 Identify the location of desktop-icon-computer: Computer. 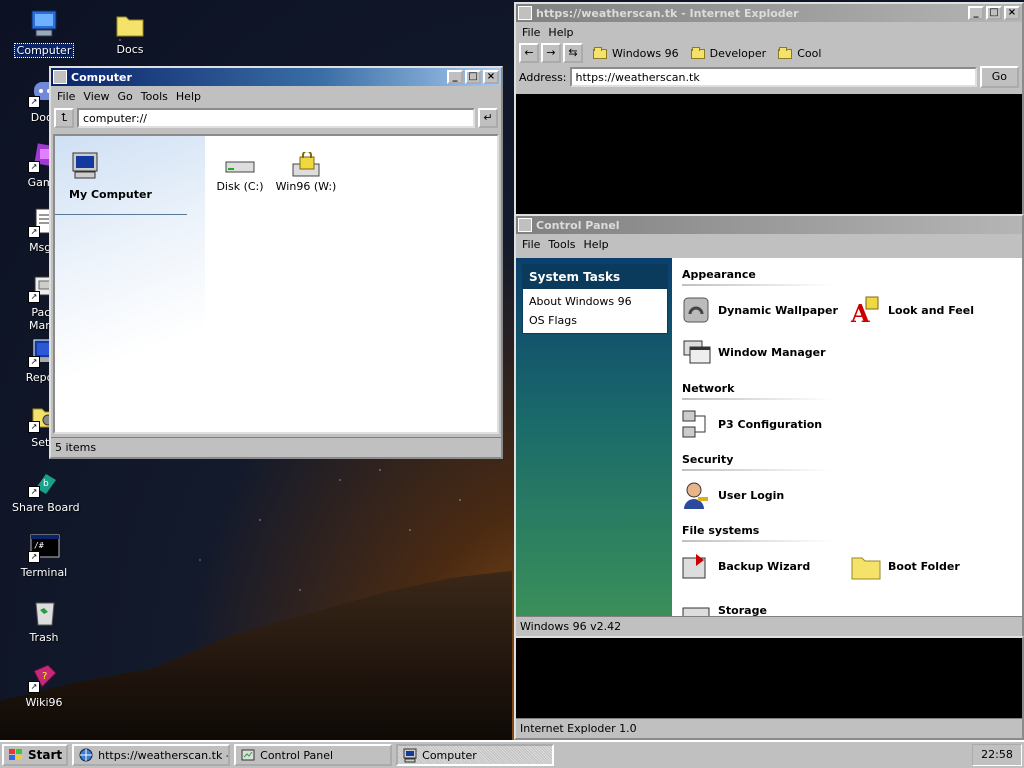
(44, 33).